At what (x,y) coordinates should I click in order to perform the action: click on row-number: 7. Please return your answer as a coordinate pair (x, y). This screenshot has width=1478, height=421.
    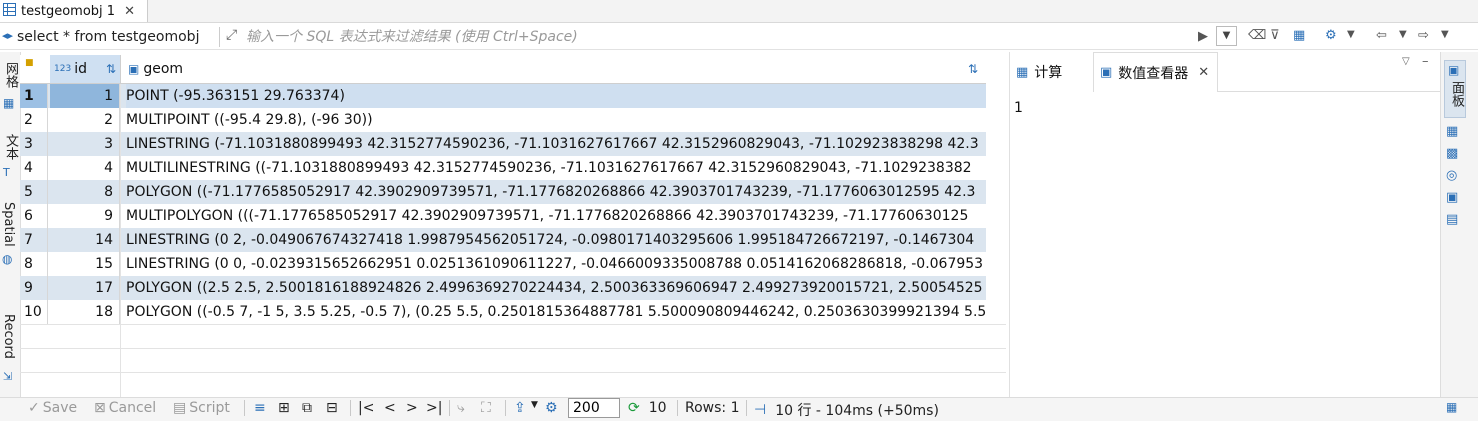
    Looking at the image, I should click on (34, 240).